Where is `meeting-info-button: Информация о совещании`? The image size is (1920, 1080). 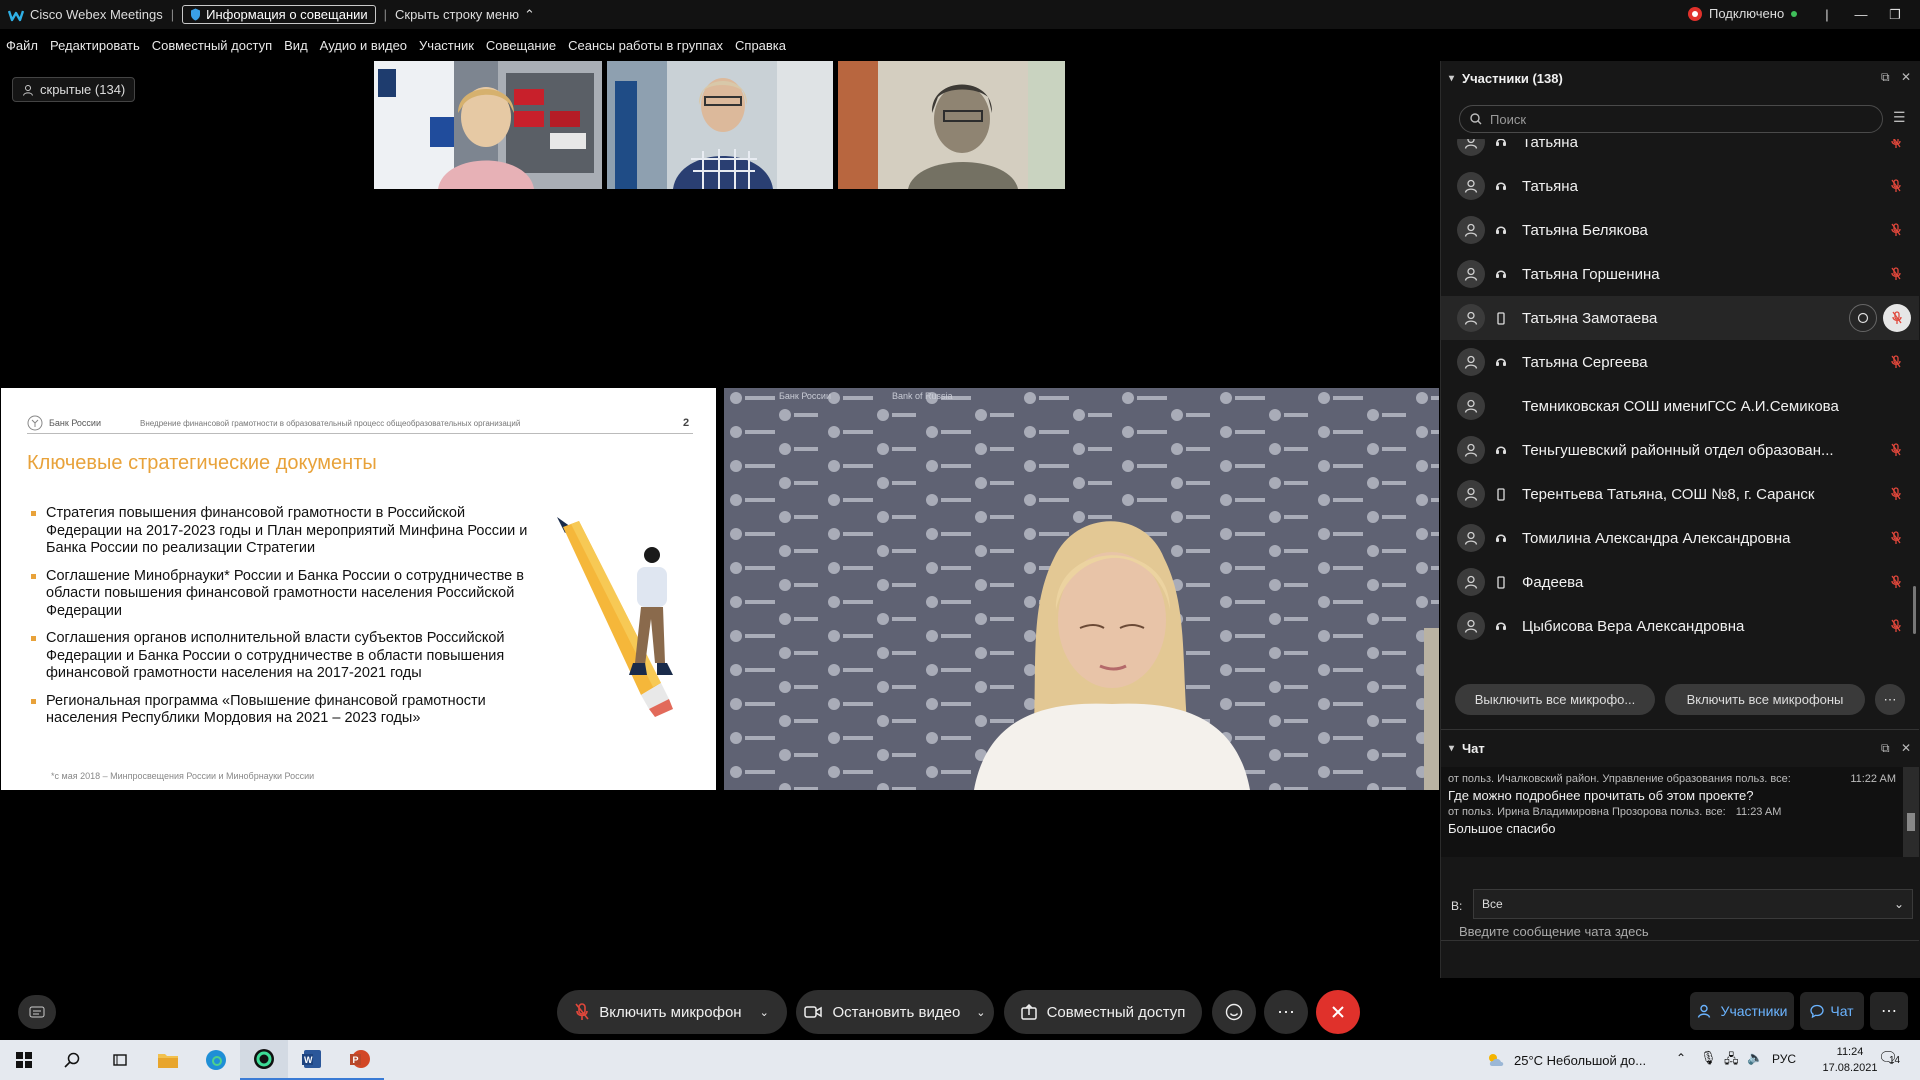 meeting-info-button: Информация о совещании is located at coordinates (279, 14).